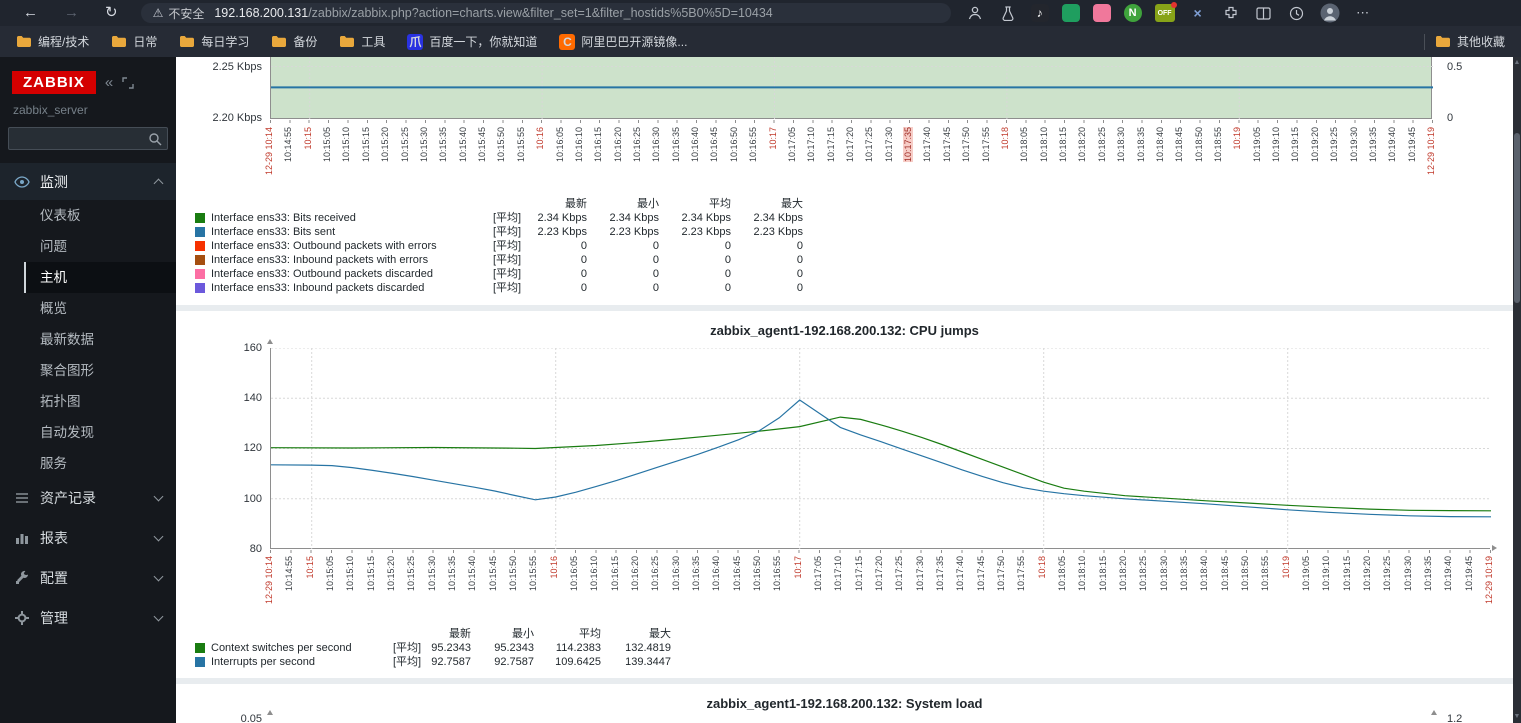 This screenshot has width=1521, height=723. What do you see at coordinates (158, 536) in the screenshot?
I see `chevron-down-icon` at bounding box center [158, 536].